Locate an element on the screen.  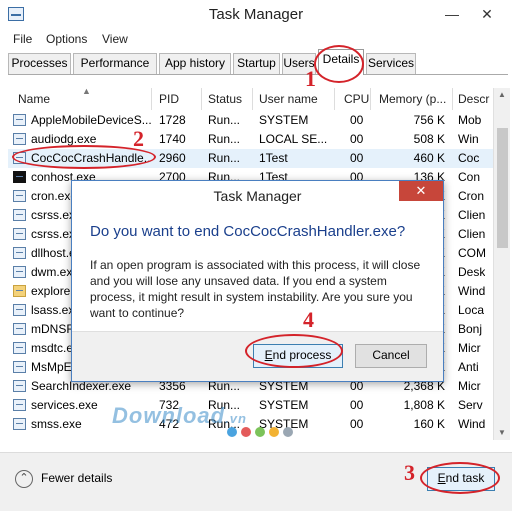
watermark: Download.vn is located at coordinates (202, 420).